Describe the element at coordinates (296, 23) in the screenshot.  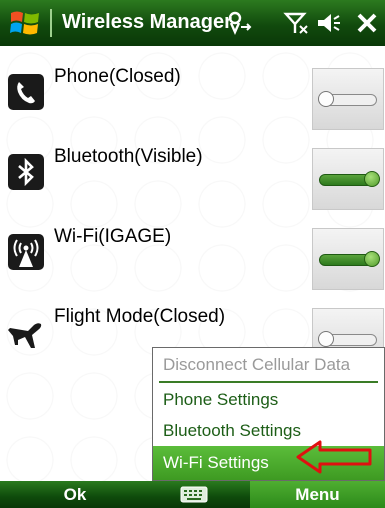
I see `signal-off-icon` at that location.